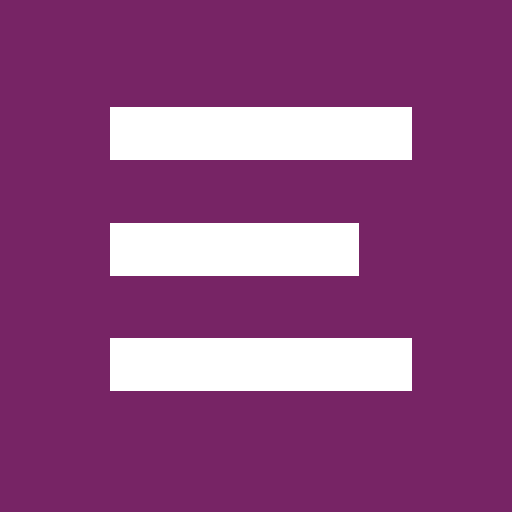 The height and width of the screenshot is (512, 512). Describe the element at coordinates (261, 133) in the screenshot. I see `menu-bar-top` at that location.